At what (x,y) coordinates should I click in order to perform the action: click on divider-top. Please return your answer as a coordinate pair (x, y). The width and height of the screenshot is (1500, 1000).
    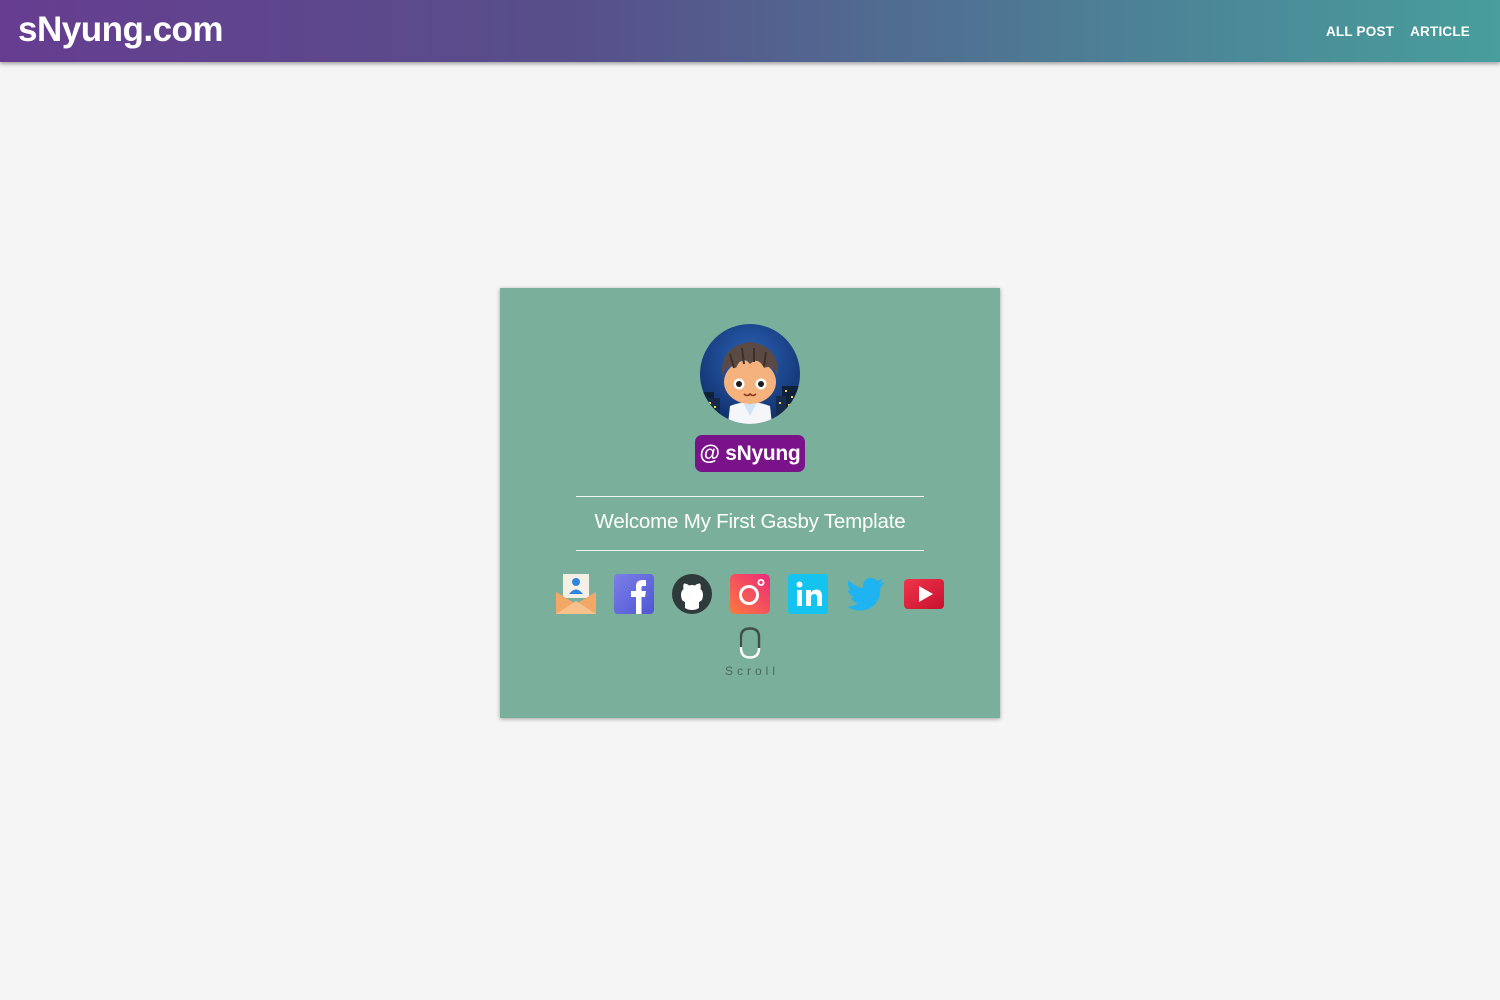
    Looking at the image, I should click on (750, 496).